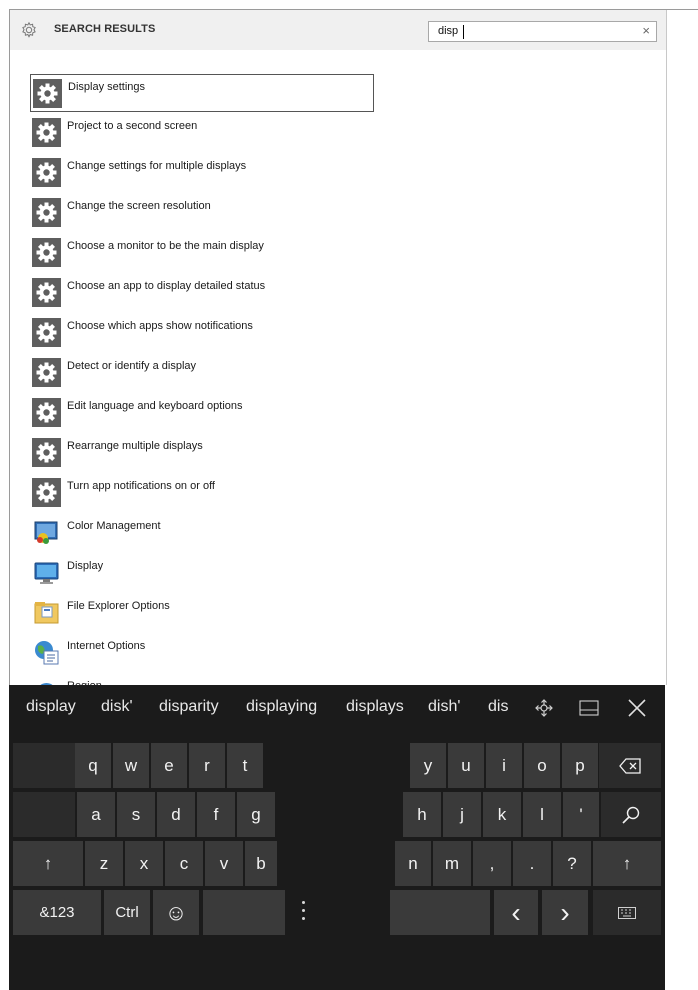 The height and width of the screenshot is (990, 698). Describe the element at coordinates (261, 863) in the screenshot. I see `key-b: b` at that location.